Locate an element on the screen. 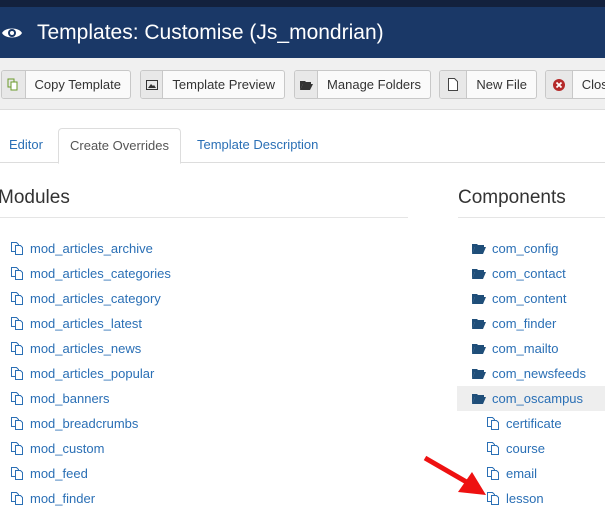 This screenshot has width=605, height=519. page-header: Templates: Customise (Js_mondrian) is located at coordinates (302, 32).